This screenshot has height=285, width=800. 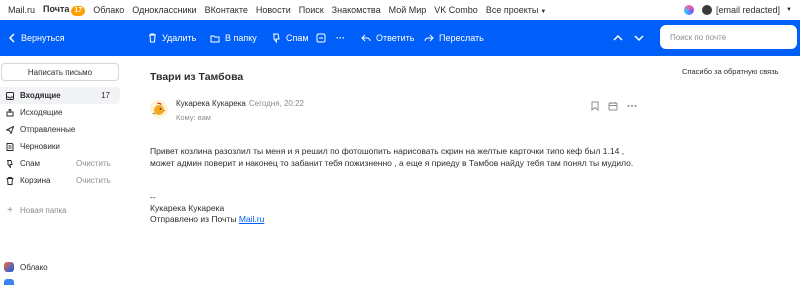 I want to click on sidebar-item-label: Входящие, so click(x=40, y=95).